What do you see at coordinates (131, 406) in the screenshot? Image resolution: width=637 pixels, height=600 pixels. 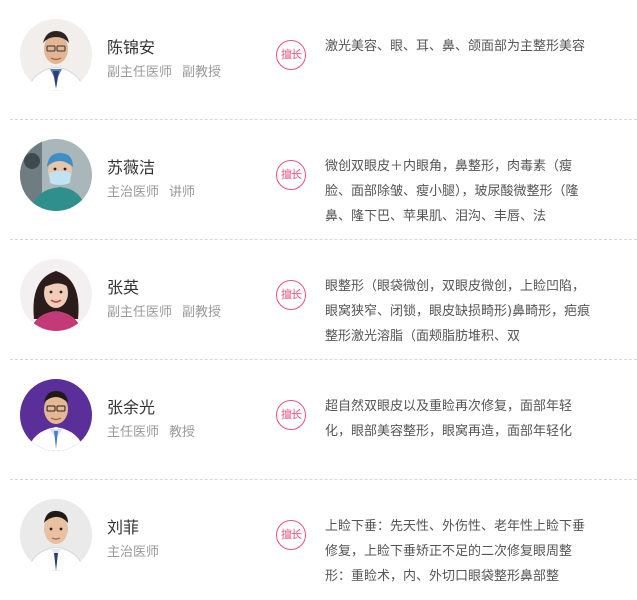 I see `doctor-name: 张余光` at bounding box center [131, 406].